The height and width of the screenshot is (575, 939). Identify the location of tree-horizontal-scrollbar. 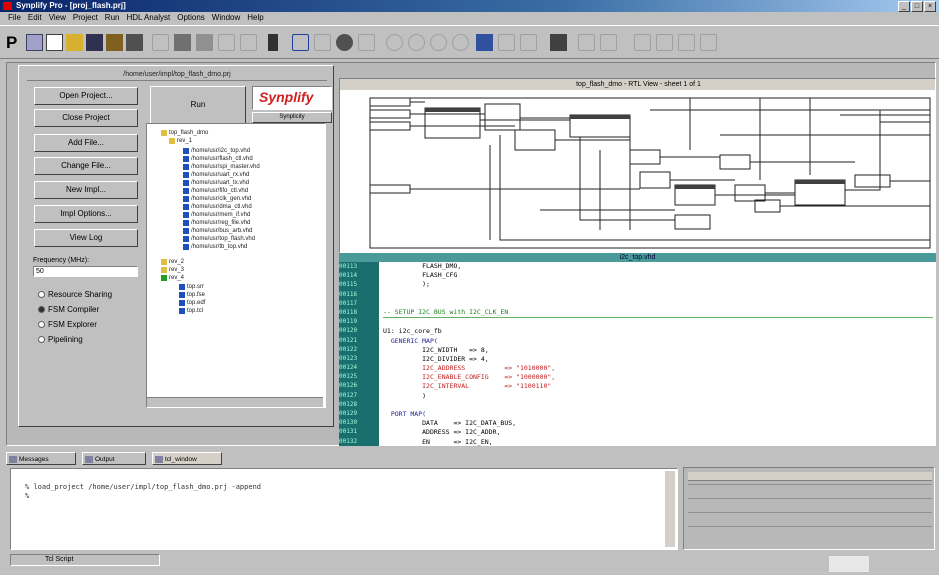
(235, 402).